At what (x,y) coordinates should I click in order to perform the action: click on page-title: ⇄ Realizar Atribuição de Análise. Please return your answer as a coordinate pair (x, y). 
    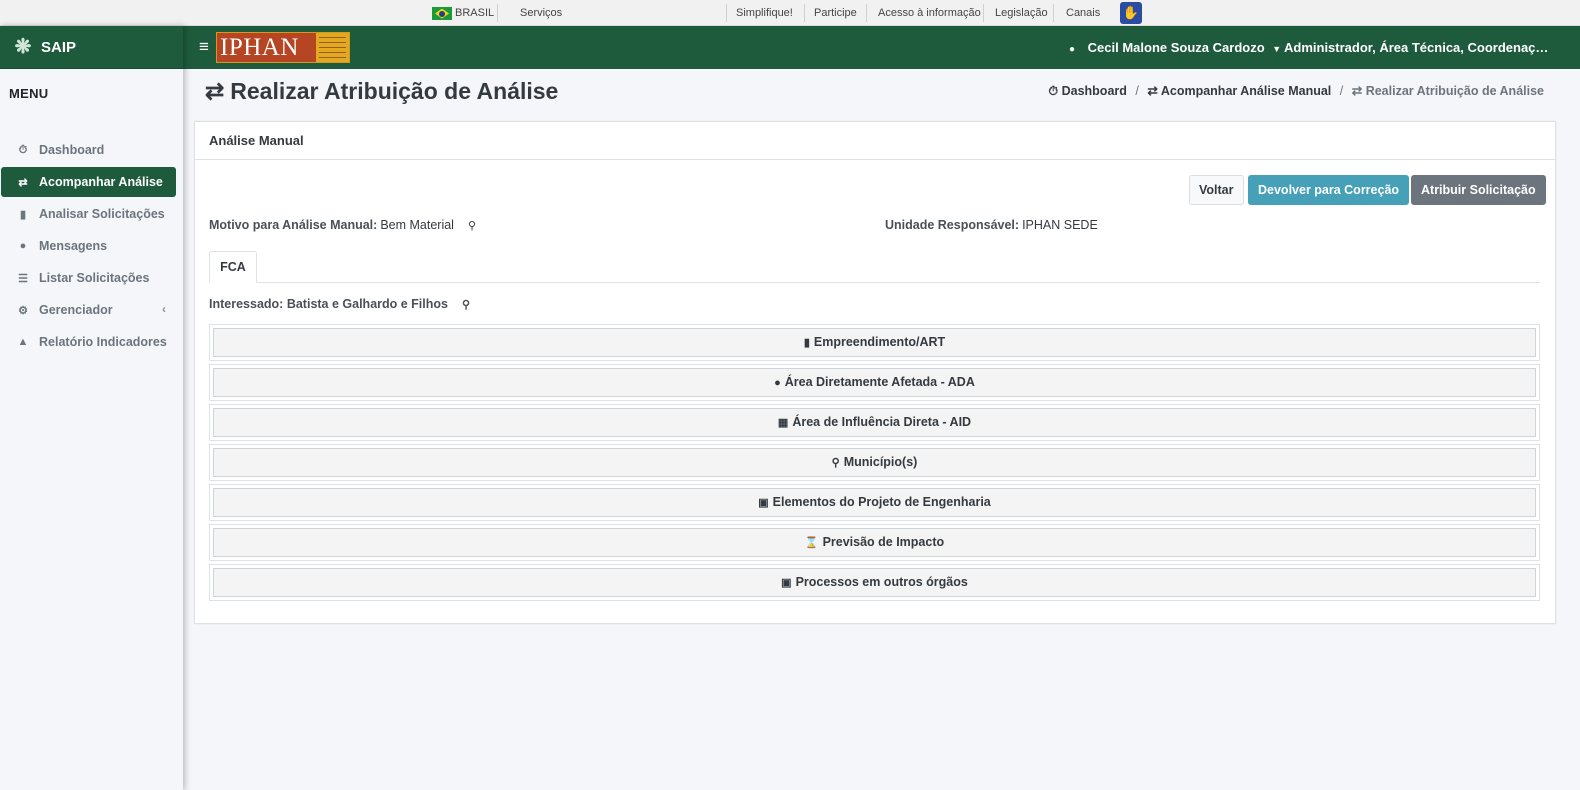
    Looking at the image, I should click on (381, 91).